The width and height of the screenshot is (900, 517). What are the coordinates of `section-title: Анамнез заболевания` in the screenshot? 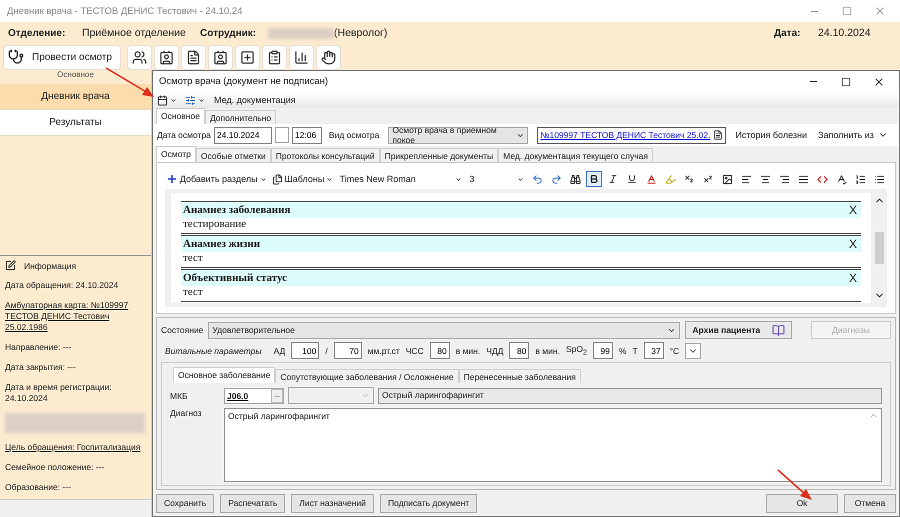 It's located at (236, 210).